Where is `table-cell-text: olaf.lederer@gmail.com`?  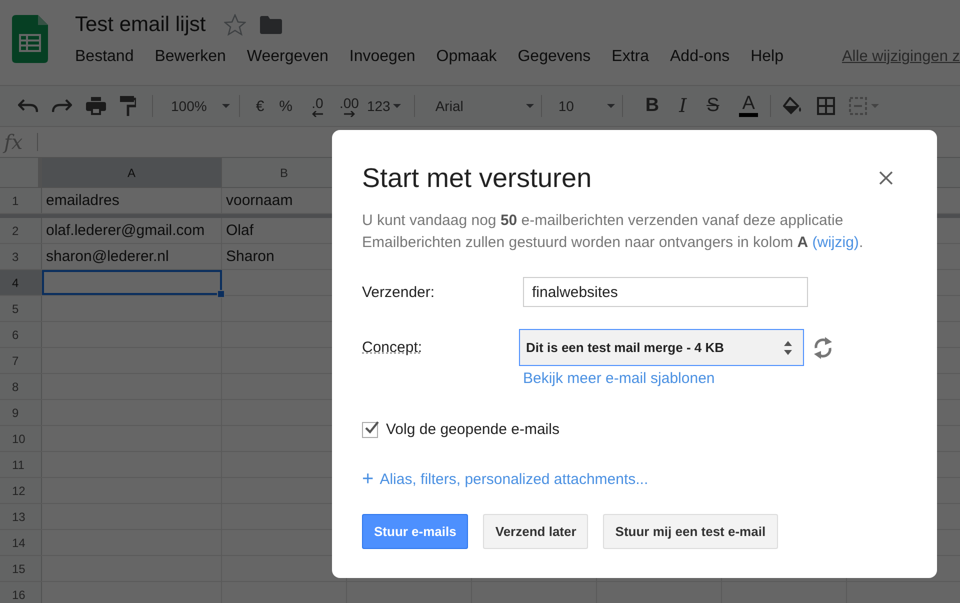 table-cell-text: olaf.lederer@gmail.com is located at coordinates (125, 231).